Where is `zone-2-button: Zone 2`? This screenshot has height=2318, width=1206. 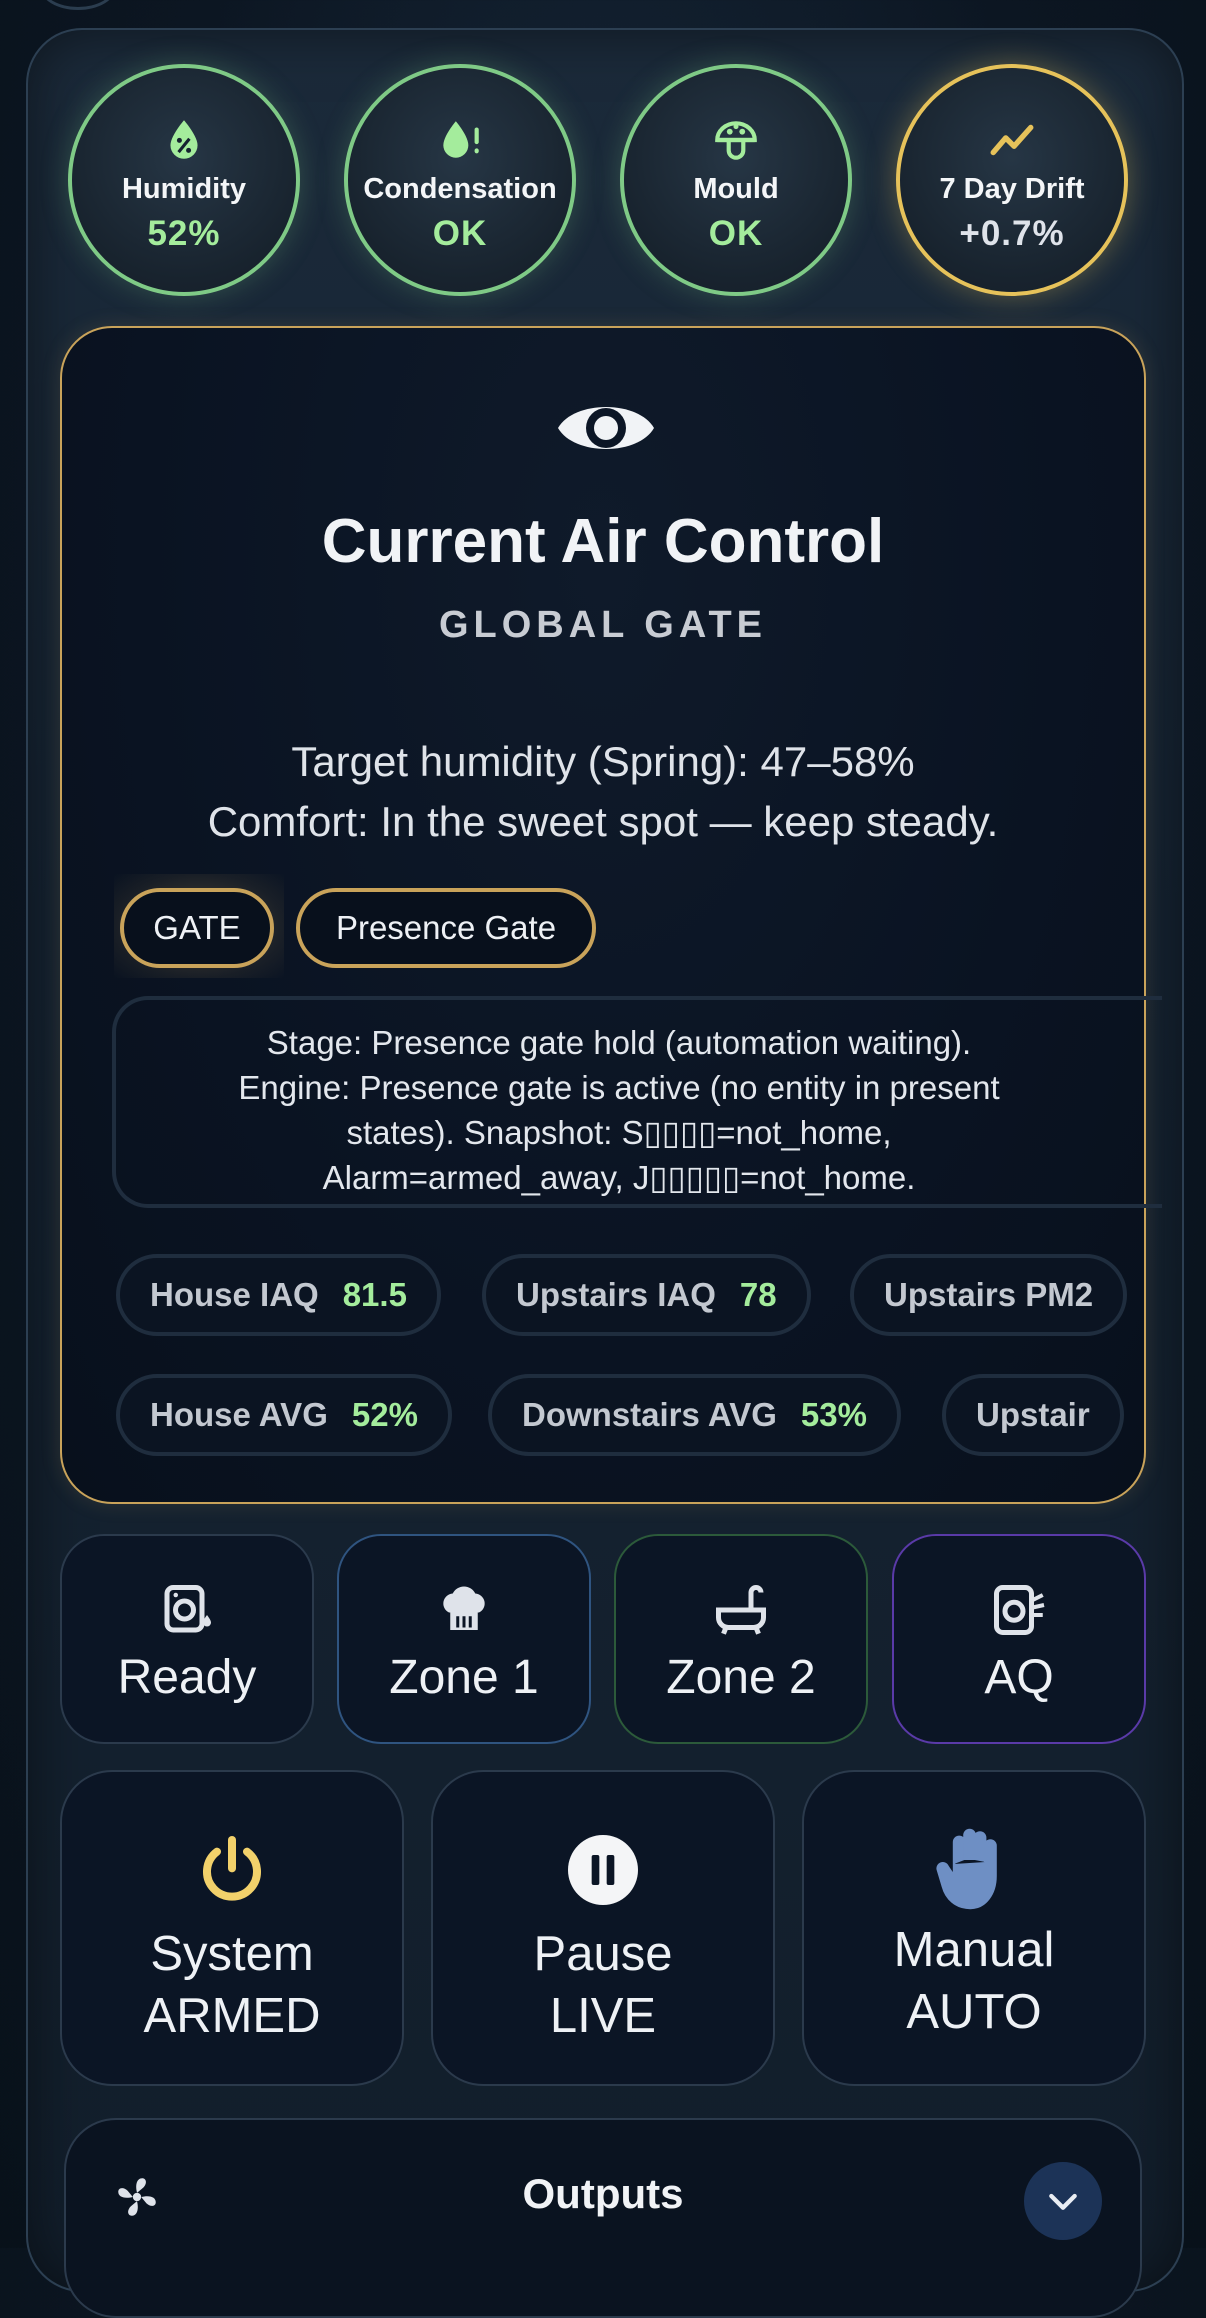
zone-2-button: Zone 2 is located at coordinates (741, 1639).